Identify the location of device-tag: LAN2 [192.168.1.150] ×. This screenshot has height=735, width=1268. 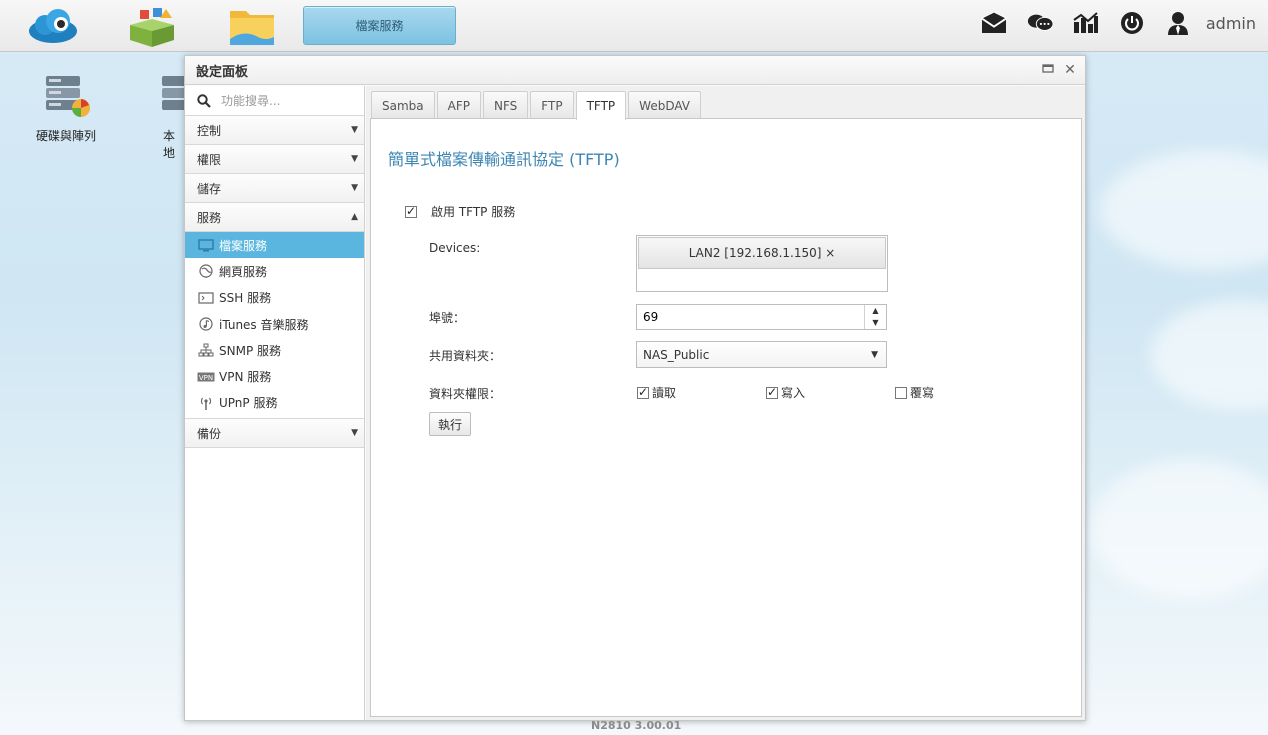
(762, 253).